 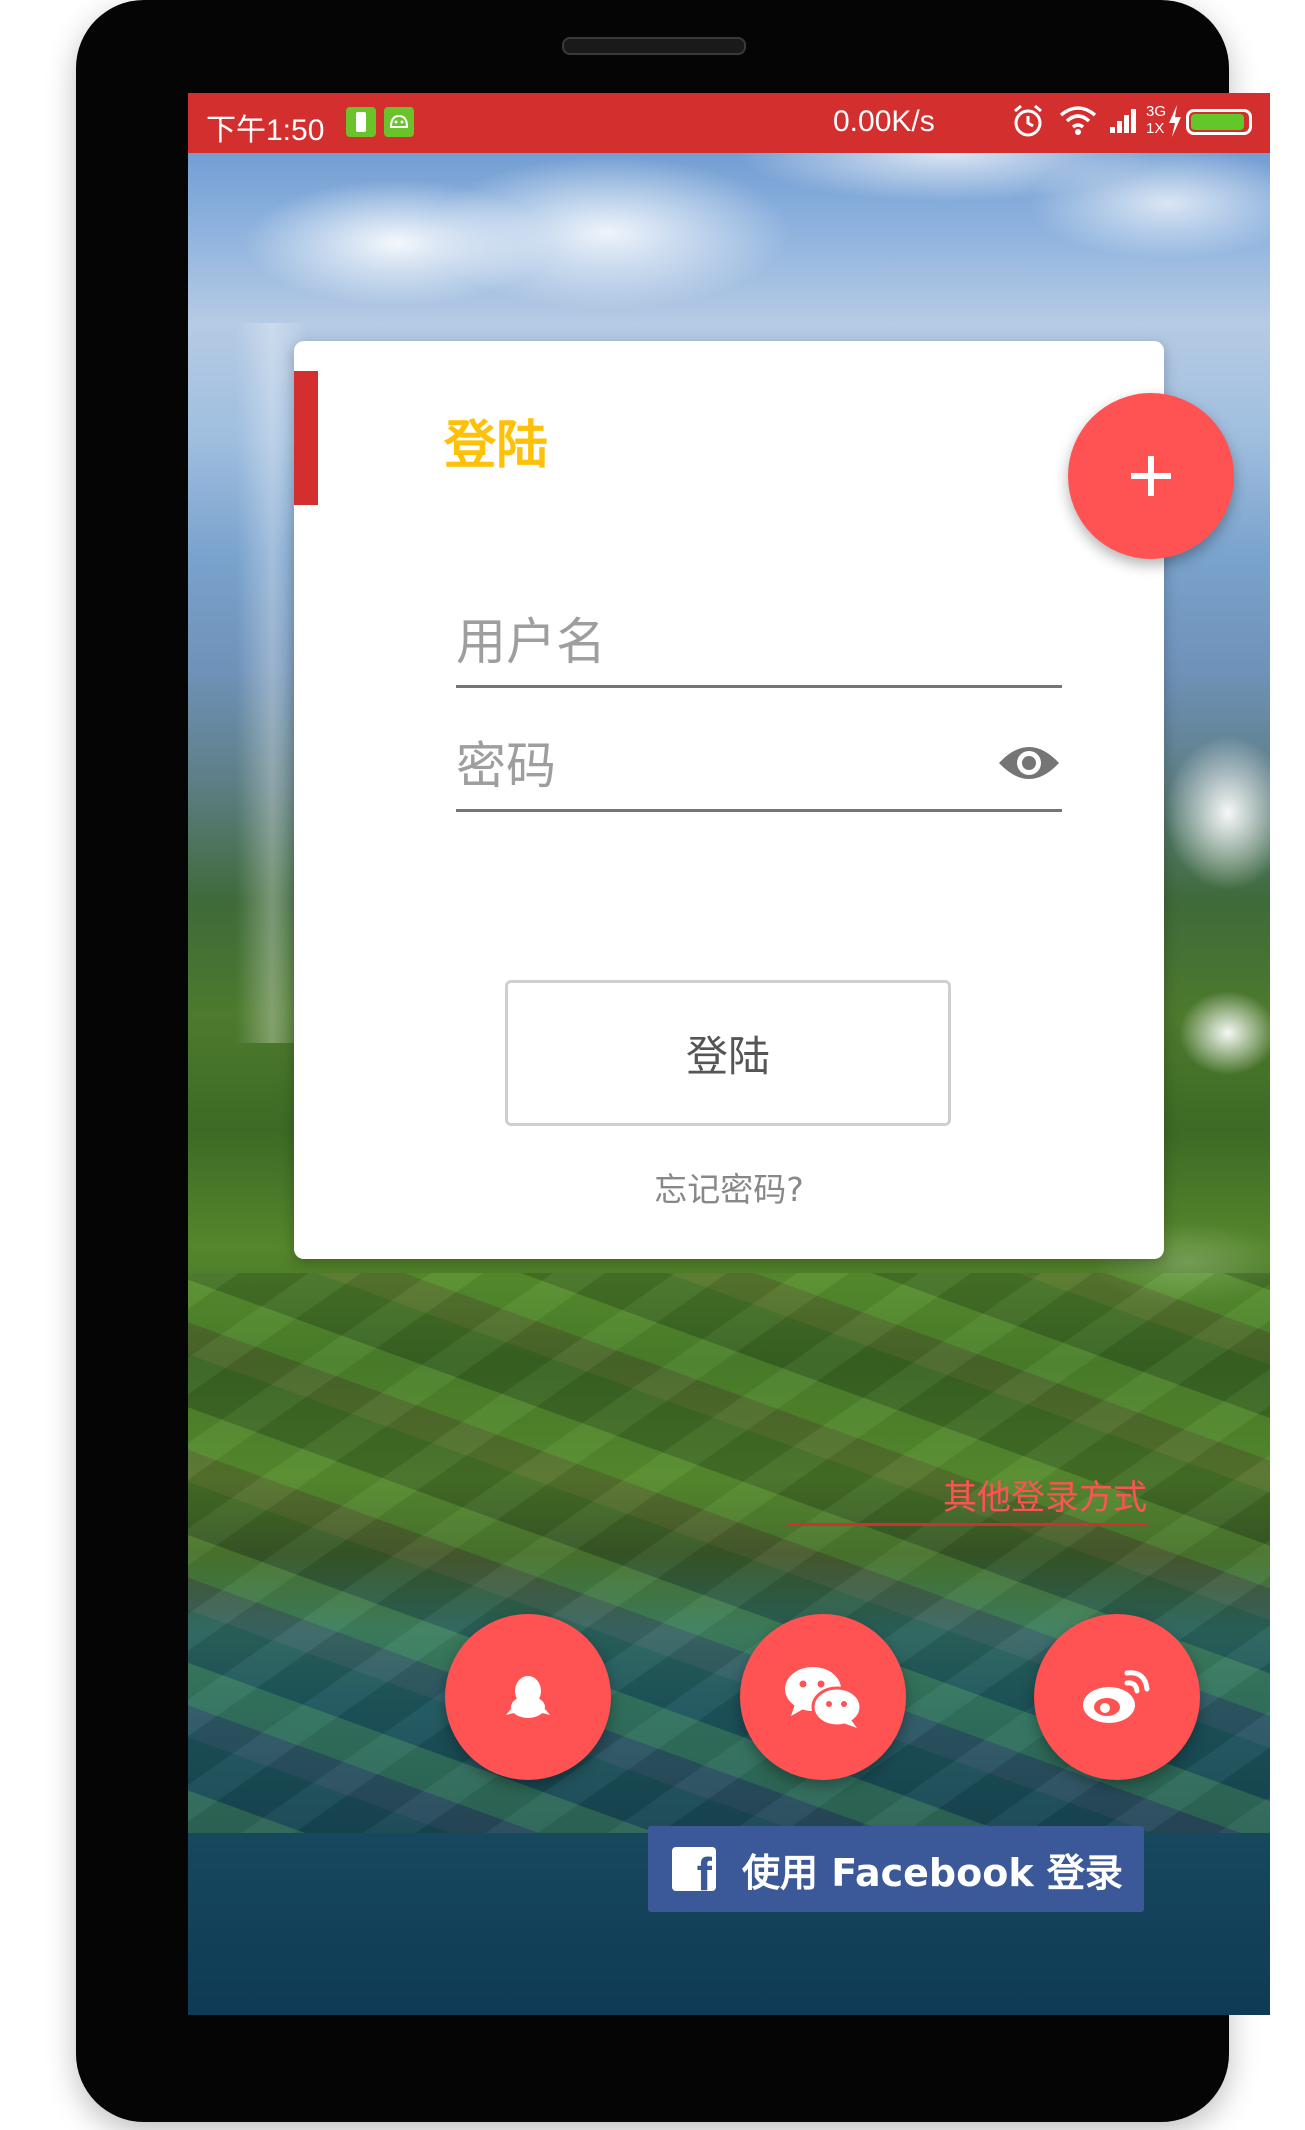 What do you see at coordinates (694, 1869) in the screenshot?
I see `facebook-icon: f` at bounding box center [694, 1869].